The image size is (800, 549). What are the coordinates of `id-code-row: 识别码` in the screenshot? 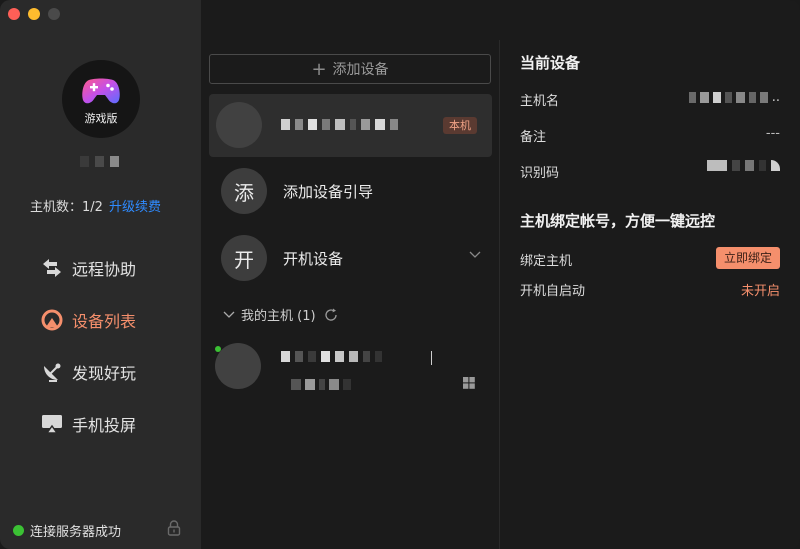 It's located at (650, 171).